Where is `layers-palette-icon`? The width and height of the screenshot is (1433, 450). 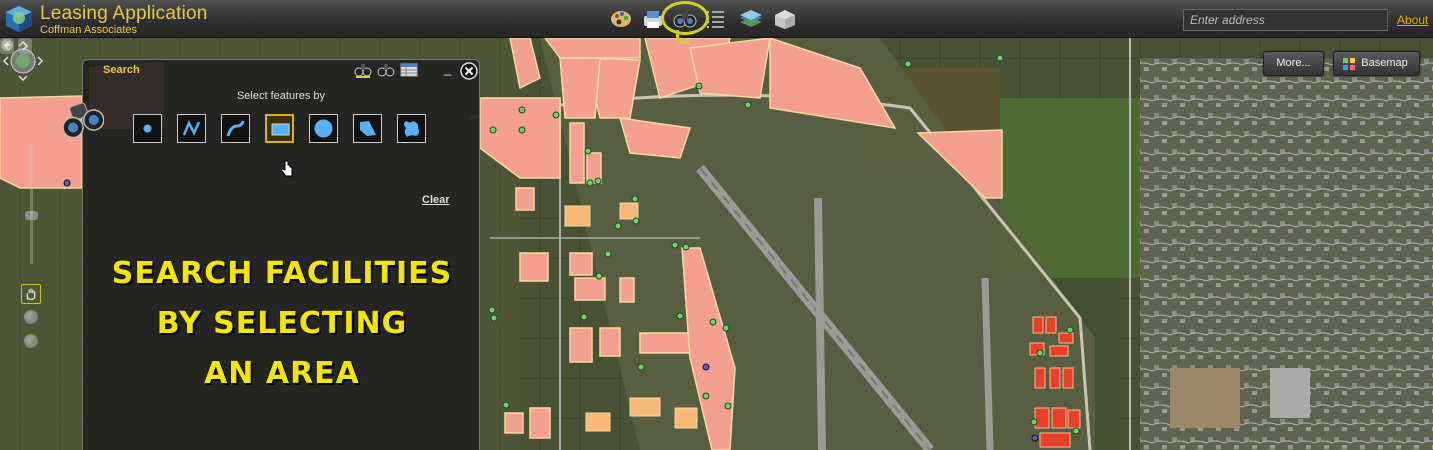 layers-palette-icon is located at coordinates (621, 19).